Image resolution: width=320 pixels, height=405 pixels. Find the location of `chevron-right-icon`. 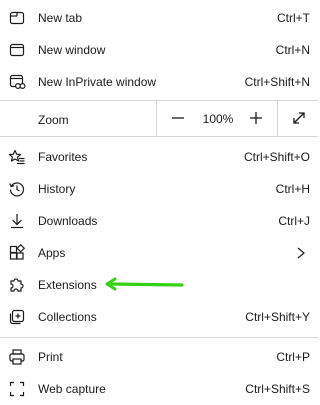

chevron-right-icon is located at coordinates (301, 253).